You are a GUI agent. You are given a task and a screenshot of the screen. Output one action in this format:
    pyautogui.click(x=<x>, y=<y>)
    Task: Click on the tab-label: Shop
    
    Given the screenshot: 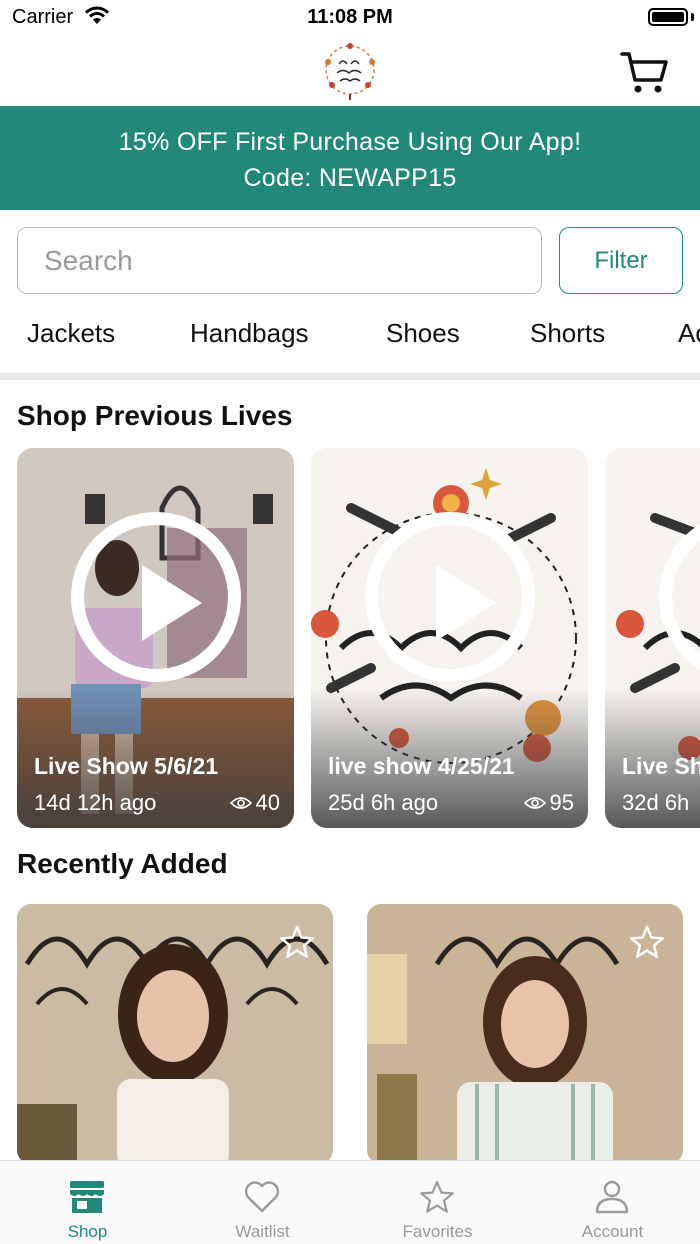 What is the action you would take?
    pyautogui.click(x=87, y=1231)
    